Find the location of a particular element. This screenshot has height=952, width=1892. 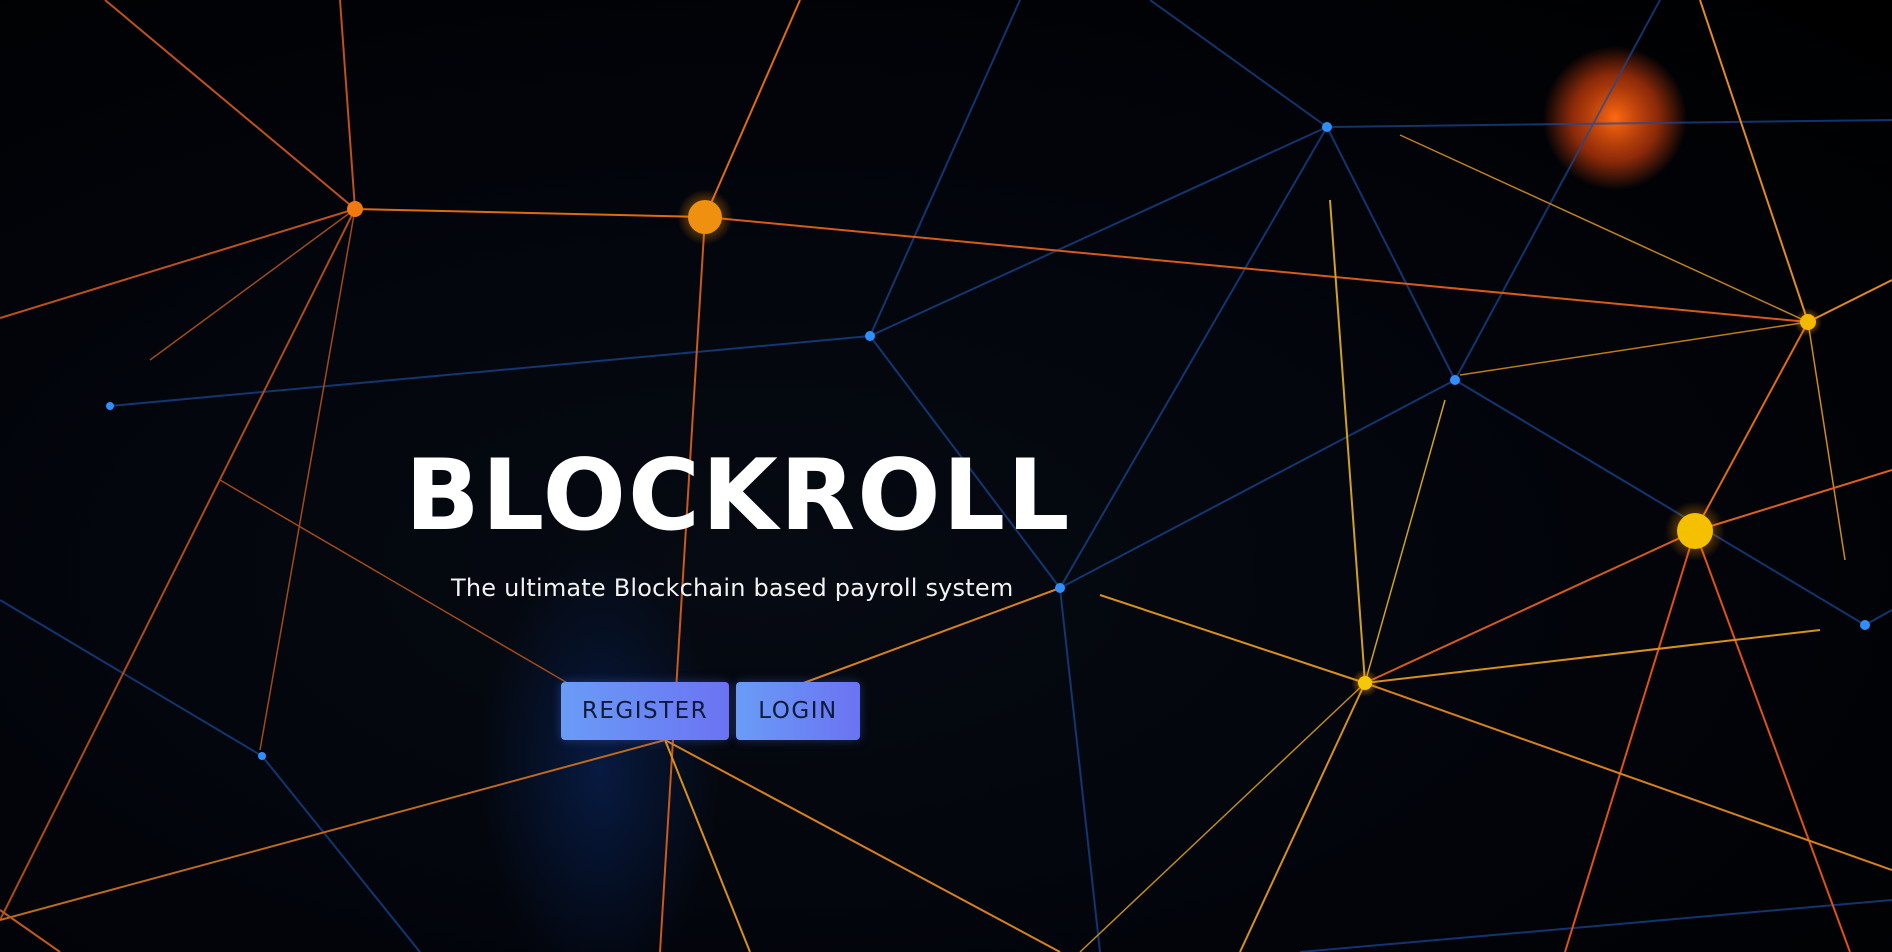

node-yellow-right is located at coordinates (1808, 322).